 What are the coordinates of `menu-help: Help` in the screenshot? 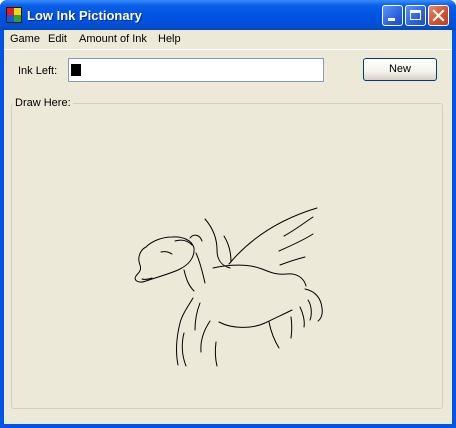 It's located at (169, 39).